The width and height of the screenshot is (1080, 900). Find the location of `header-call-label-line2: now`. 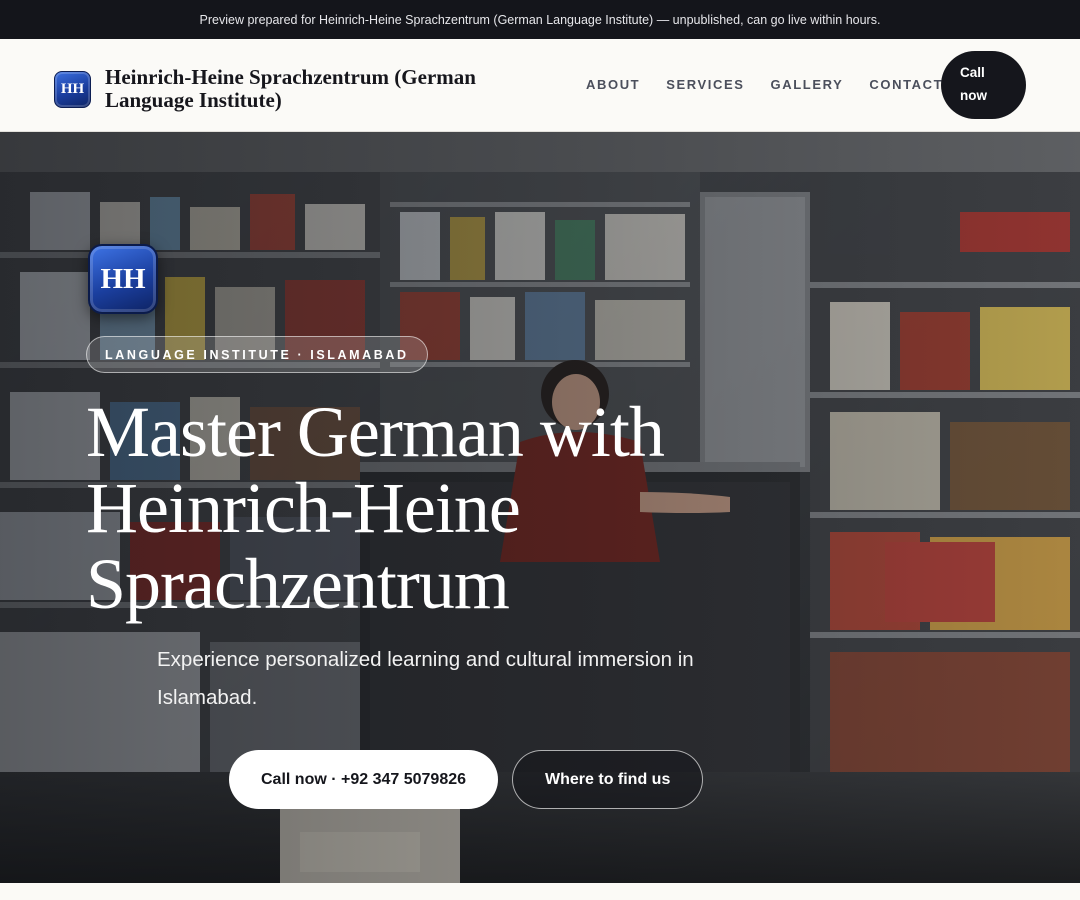

header-call-label-line2: now is located at coordinates (973, 95).